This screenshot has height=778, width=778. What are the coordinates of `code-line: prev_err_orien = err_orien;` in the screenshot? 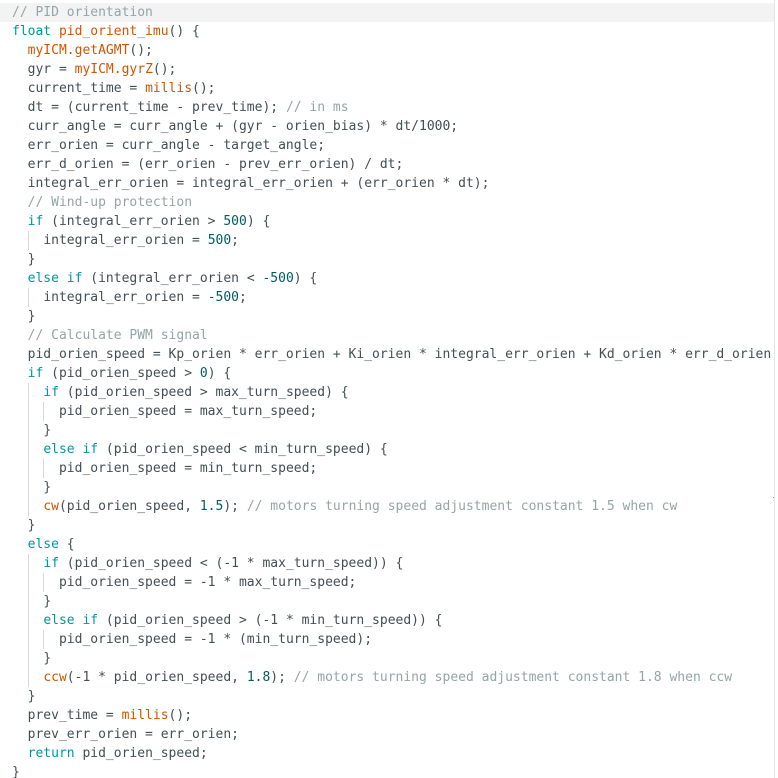 It's located at (387, 734).